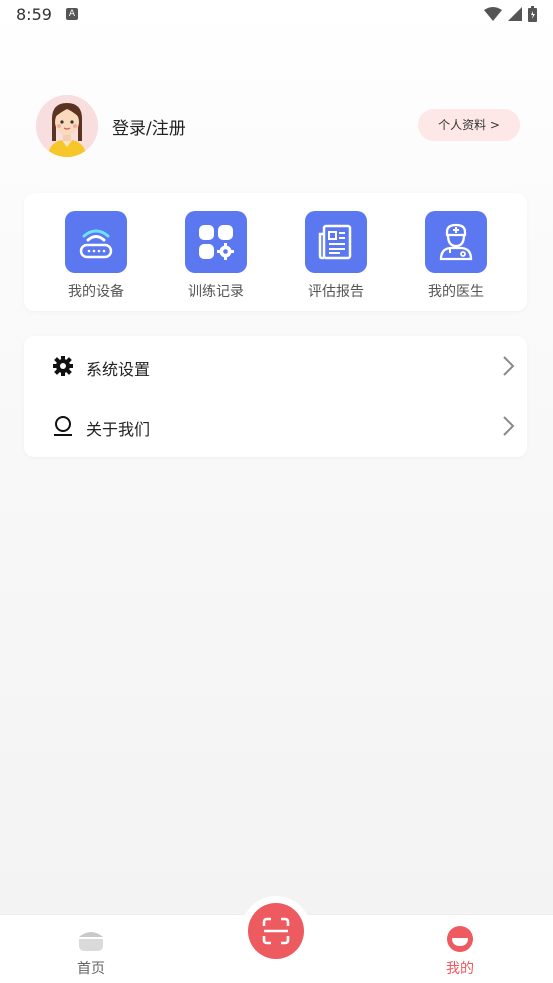 Image resolution: width=553 pixels, height=983 pixels. Describe the element at coordinates (276, 16) in the screenshot. I see `status-bar: 8:59 A` at that location.